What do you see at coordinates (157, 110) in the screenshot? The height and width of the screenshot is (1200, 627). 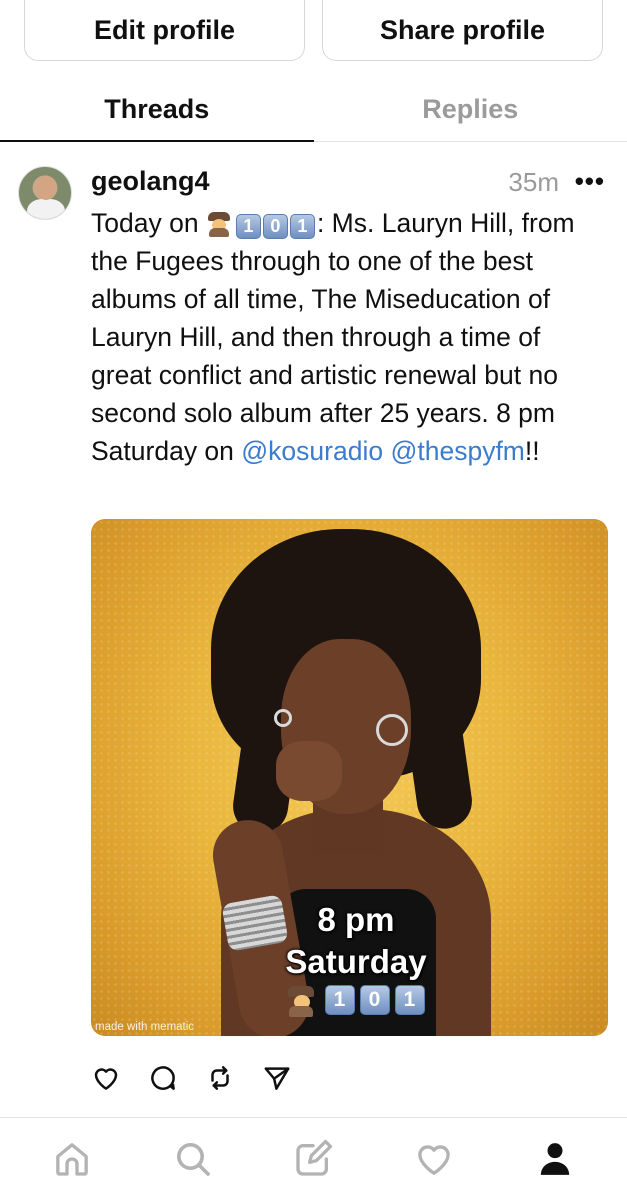 I see `tab-threads: Threads` at bounding box center [157, 110].